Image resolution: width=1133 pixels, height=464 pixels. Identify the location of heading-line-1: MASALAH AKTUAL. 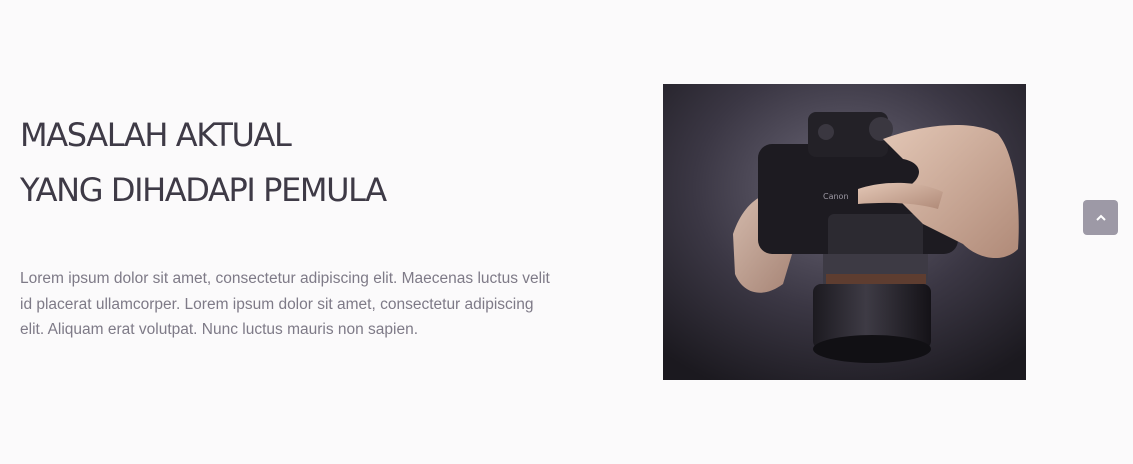
(156, 135).